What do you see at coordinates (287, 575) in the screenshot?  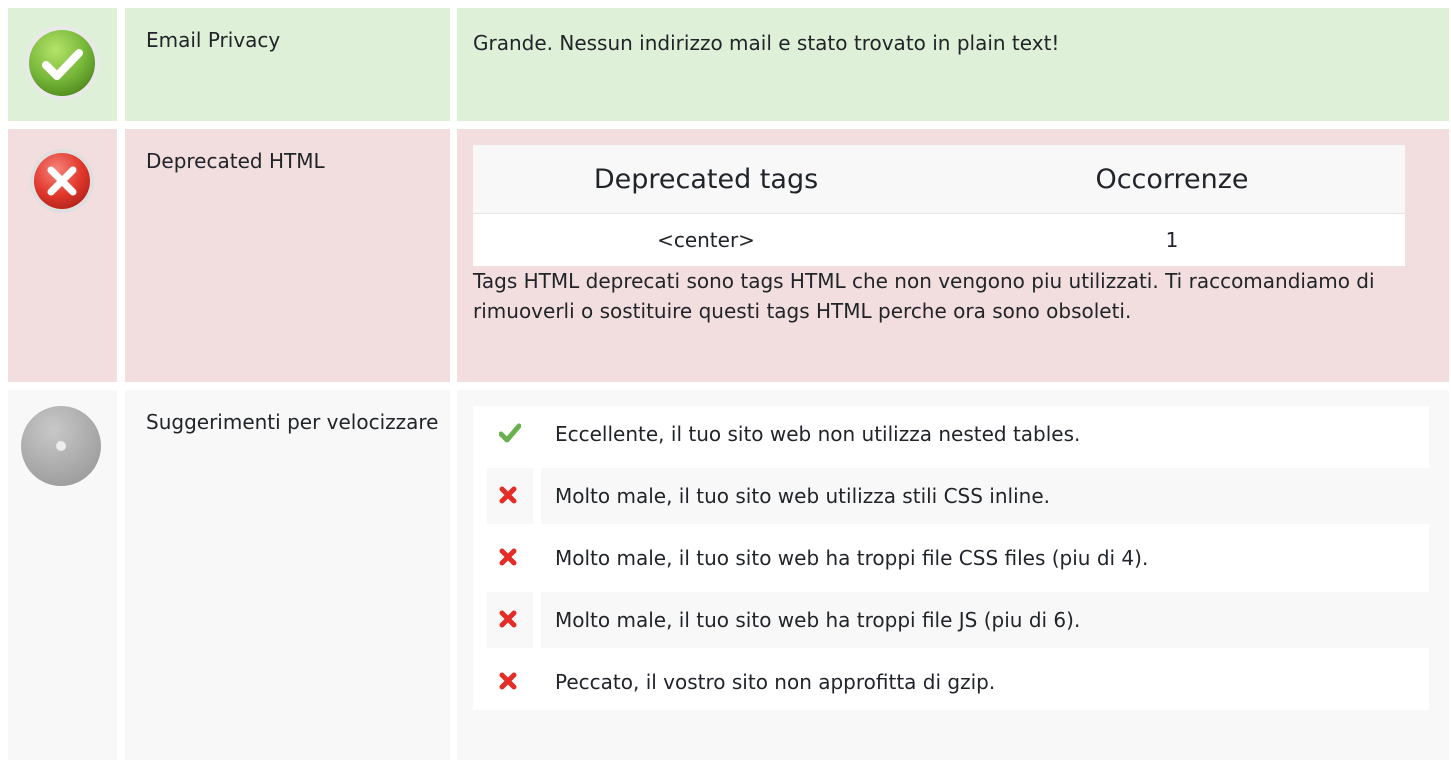 I see `row-title: Suggerimenti per velocizzare` at bounding box center [287, 575].